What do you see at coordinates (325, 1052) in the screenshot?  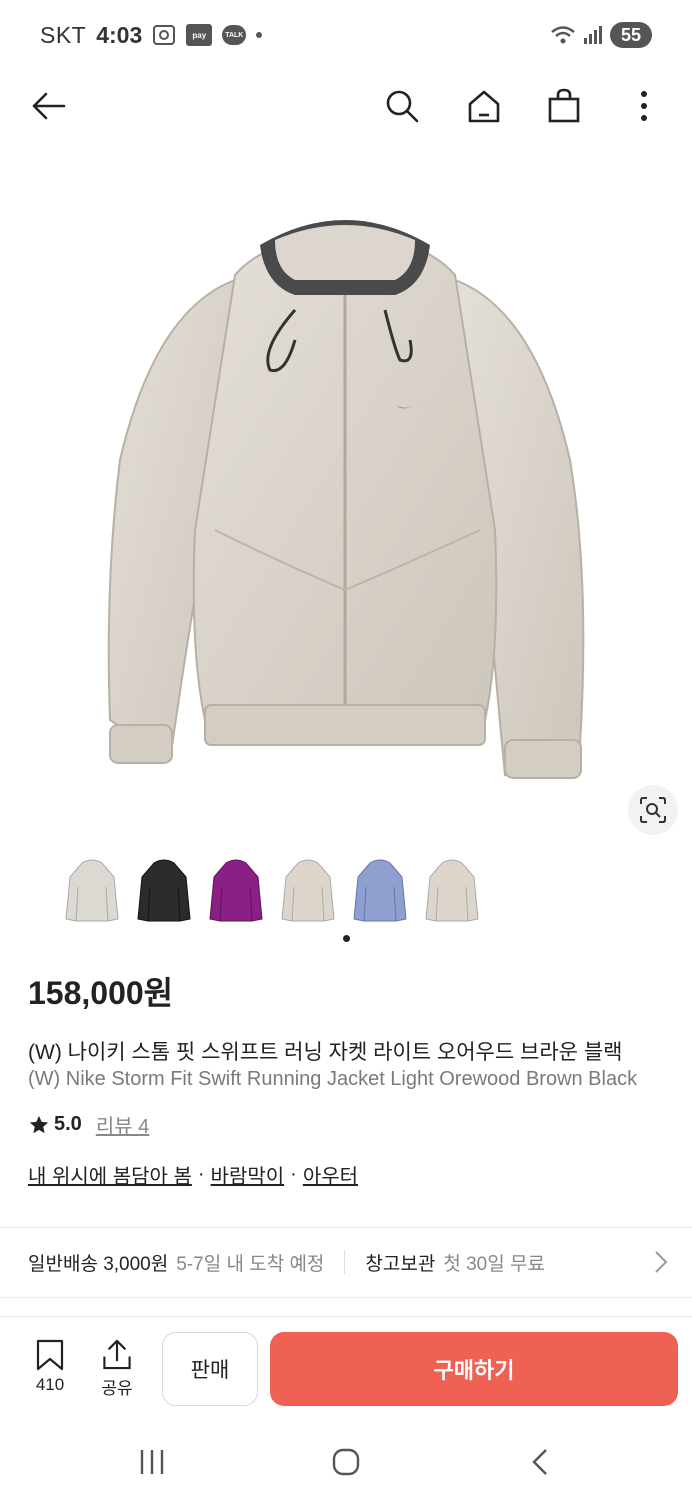 I see `product-title-korean: (W) 나이키 스톰 핏 스위프트 러닝 자켓 라이트 오어우드 브라운 블랙` at bounding box center [325, 1052].